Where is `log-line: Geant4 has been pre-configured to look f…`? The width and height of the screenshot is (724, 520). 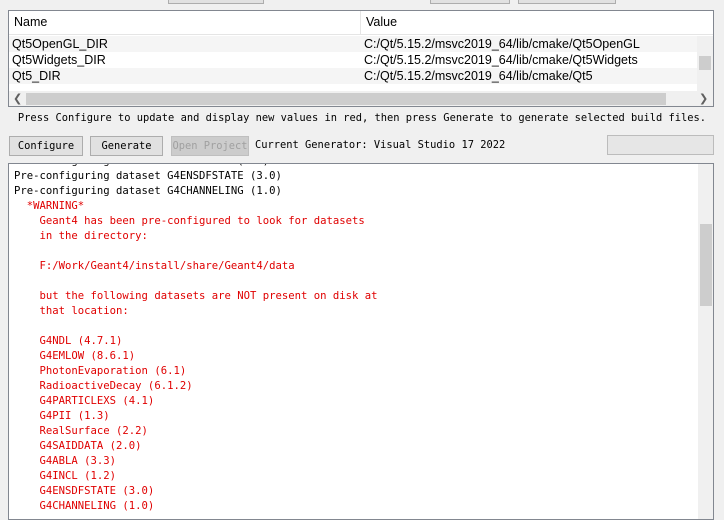 log-line: Geant4 has been pre-configured to look f… is located at coordinates (189, 221).